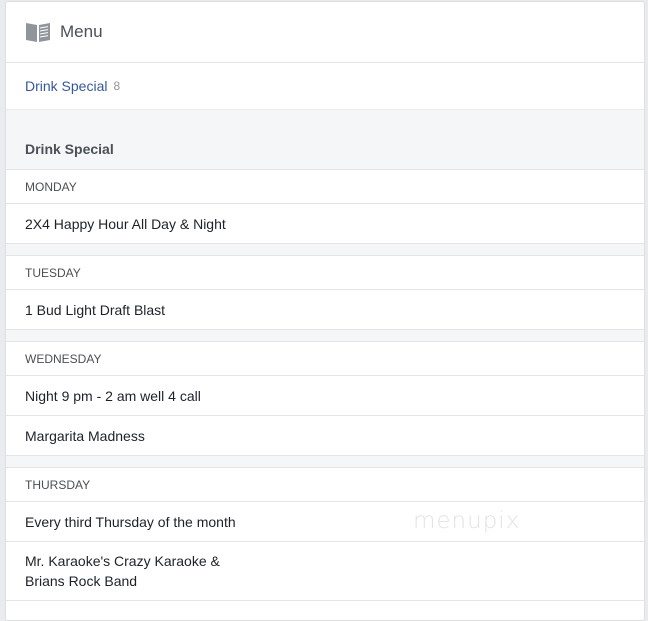 This screenshot has width=648, height=621. I want to click on day-header-wednesday: WEDNESDAY, so click(325, 359).